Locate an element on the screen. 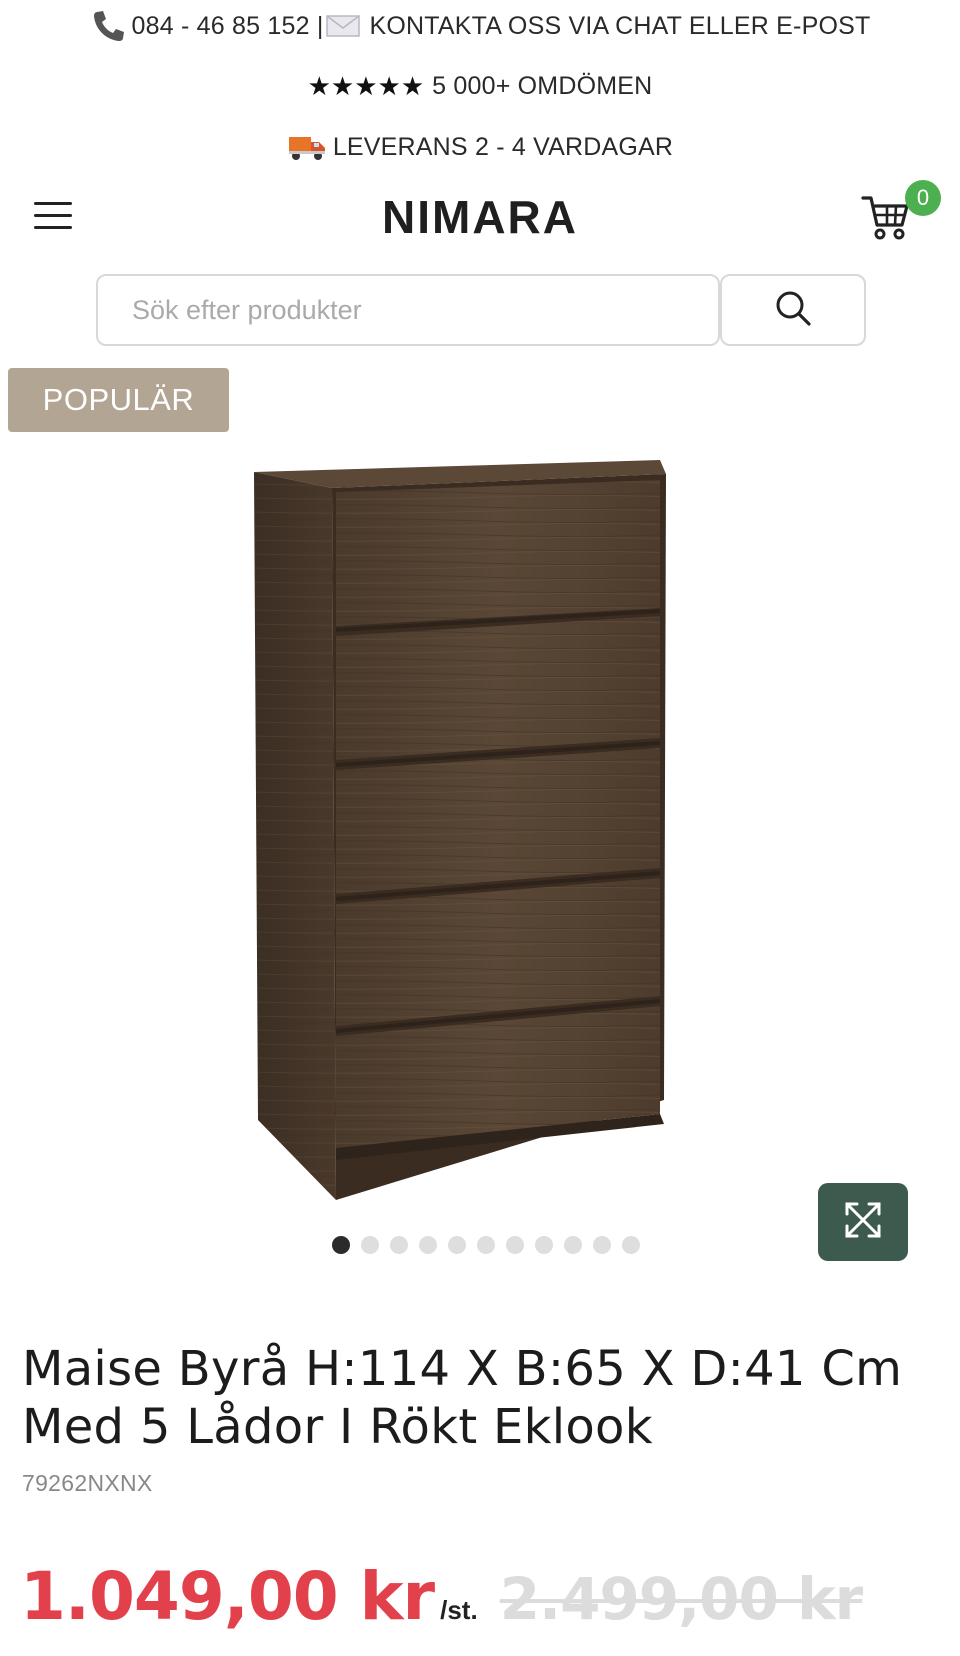 This screenshot has width=960, height=1656. phone-icon is located at coordinates (108, 26).